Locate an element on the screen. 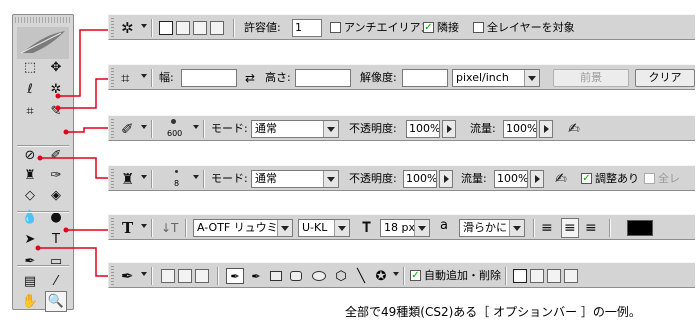  toolbox-grip is located at coordinates (43, 20).